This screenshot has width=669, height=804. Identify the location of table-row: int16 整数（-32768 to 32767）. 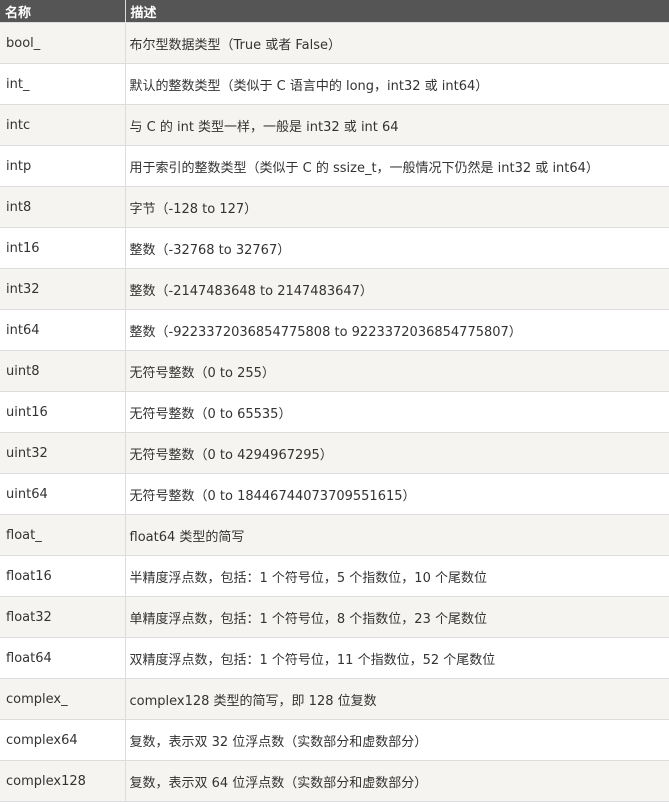
(334, 248).